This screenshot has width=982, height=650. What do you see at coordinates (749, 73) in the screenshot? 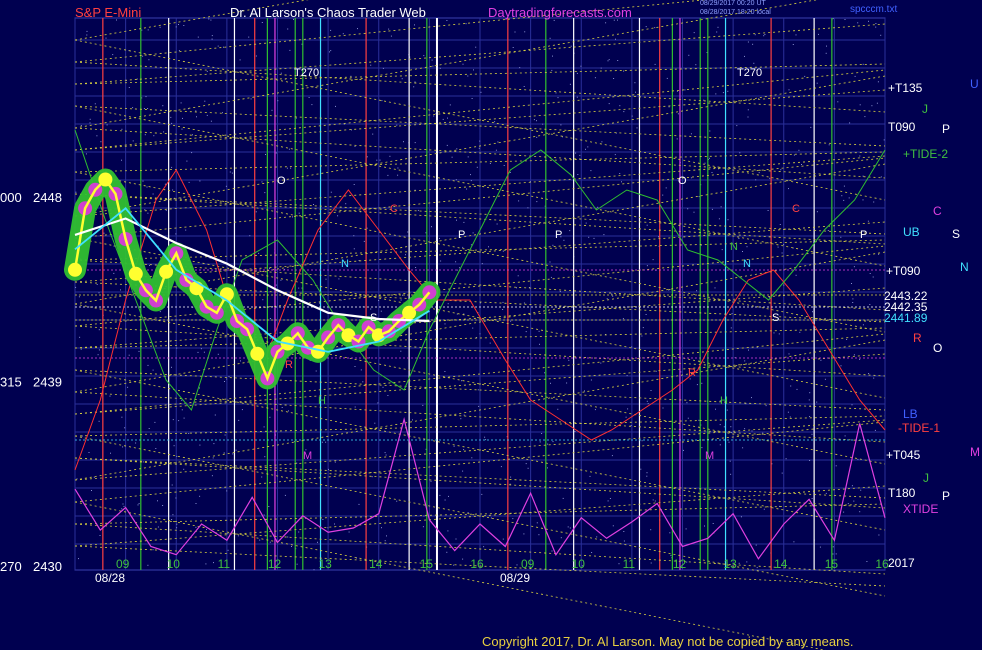
I see `chart-letter: T270` at bounding box center [749, 73].